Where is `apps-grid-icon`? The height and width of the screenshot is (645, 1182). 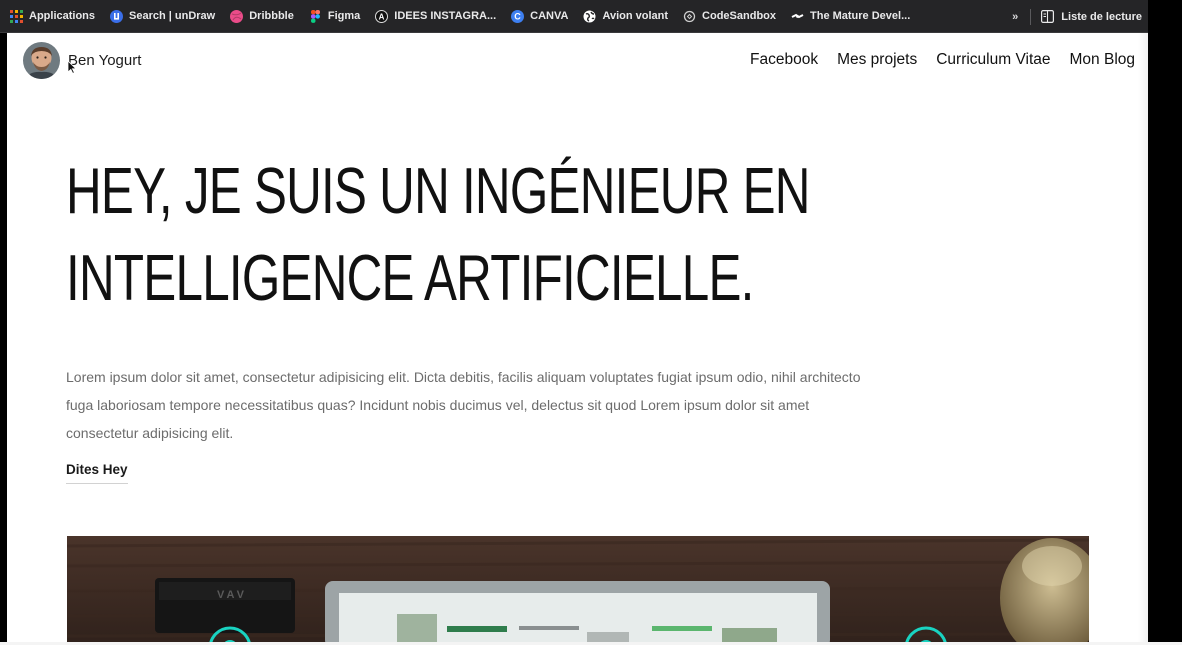 apps-grid-icon is located at coordinates (16, 16).